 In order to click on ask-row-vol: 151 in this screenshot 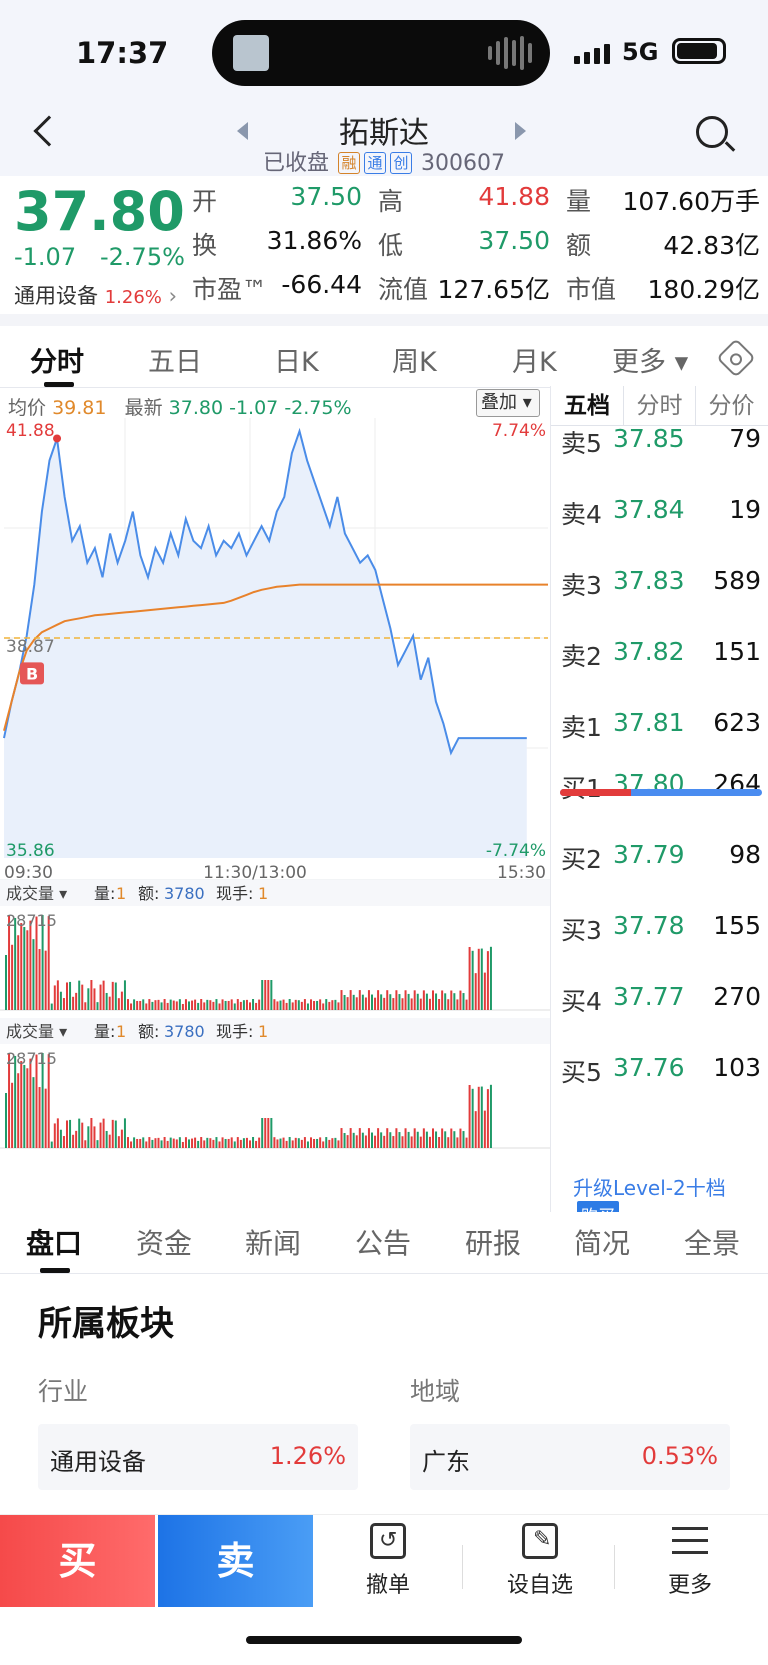, I will do `click(737, 651)`.